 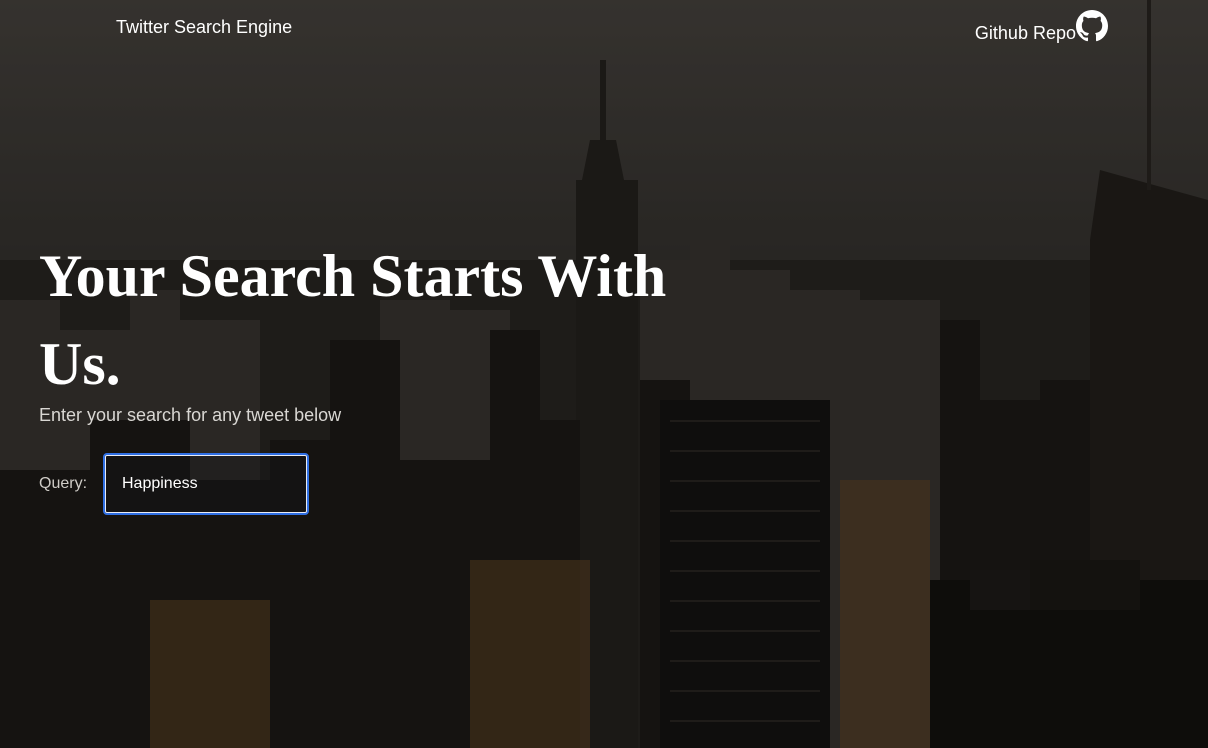 I want to click on search-form: Query:, so click(x=174, y=484).